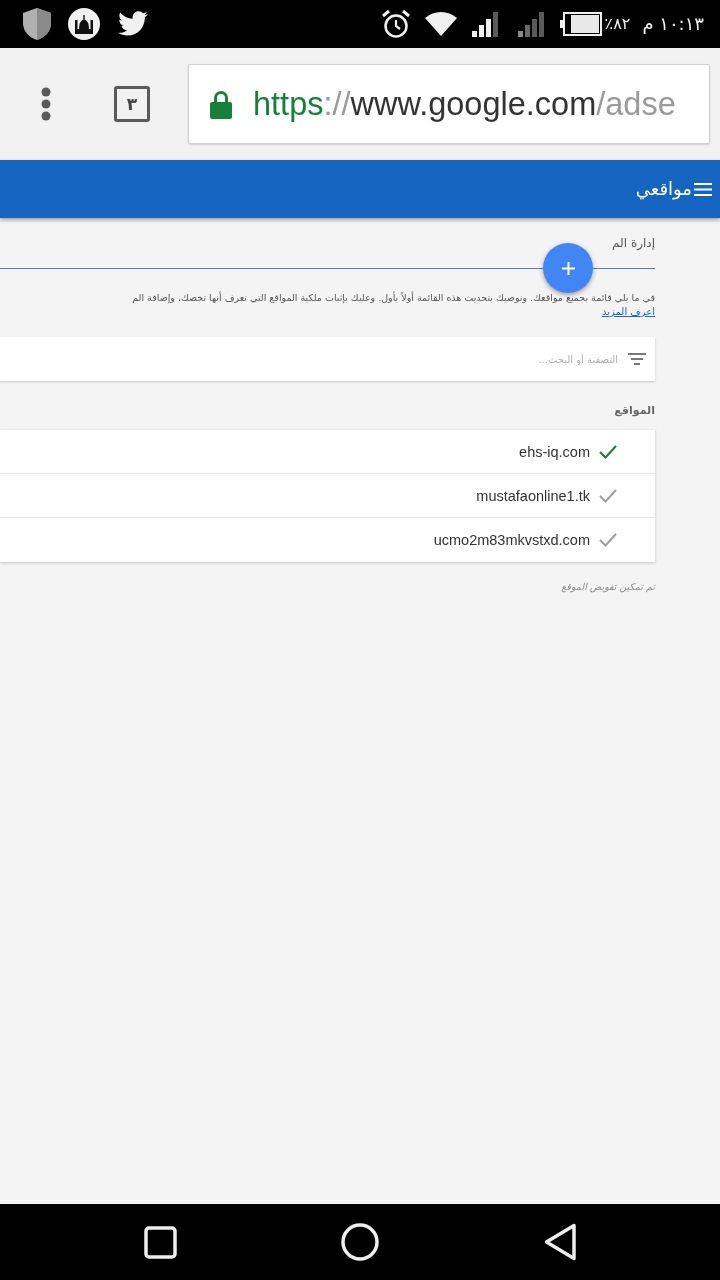 This screenshot has height=1280, width=720. What do you see at coordinates (580, 24) in the screenshot?
I see `battery-icon` at bounding box center [580, 24].